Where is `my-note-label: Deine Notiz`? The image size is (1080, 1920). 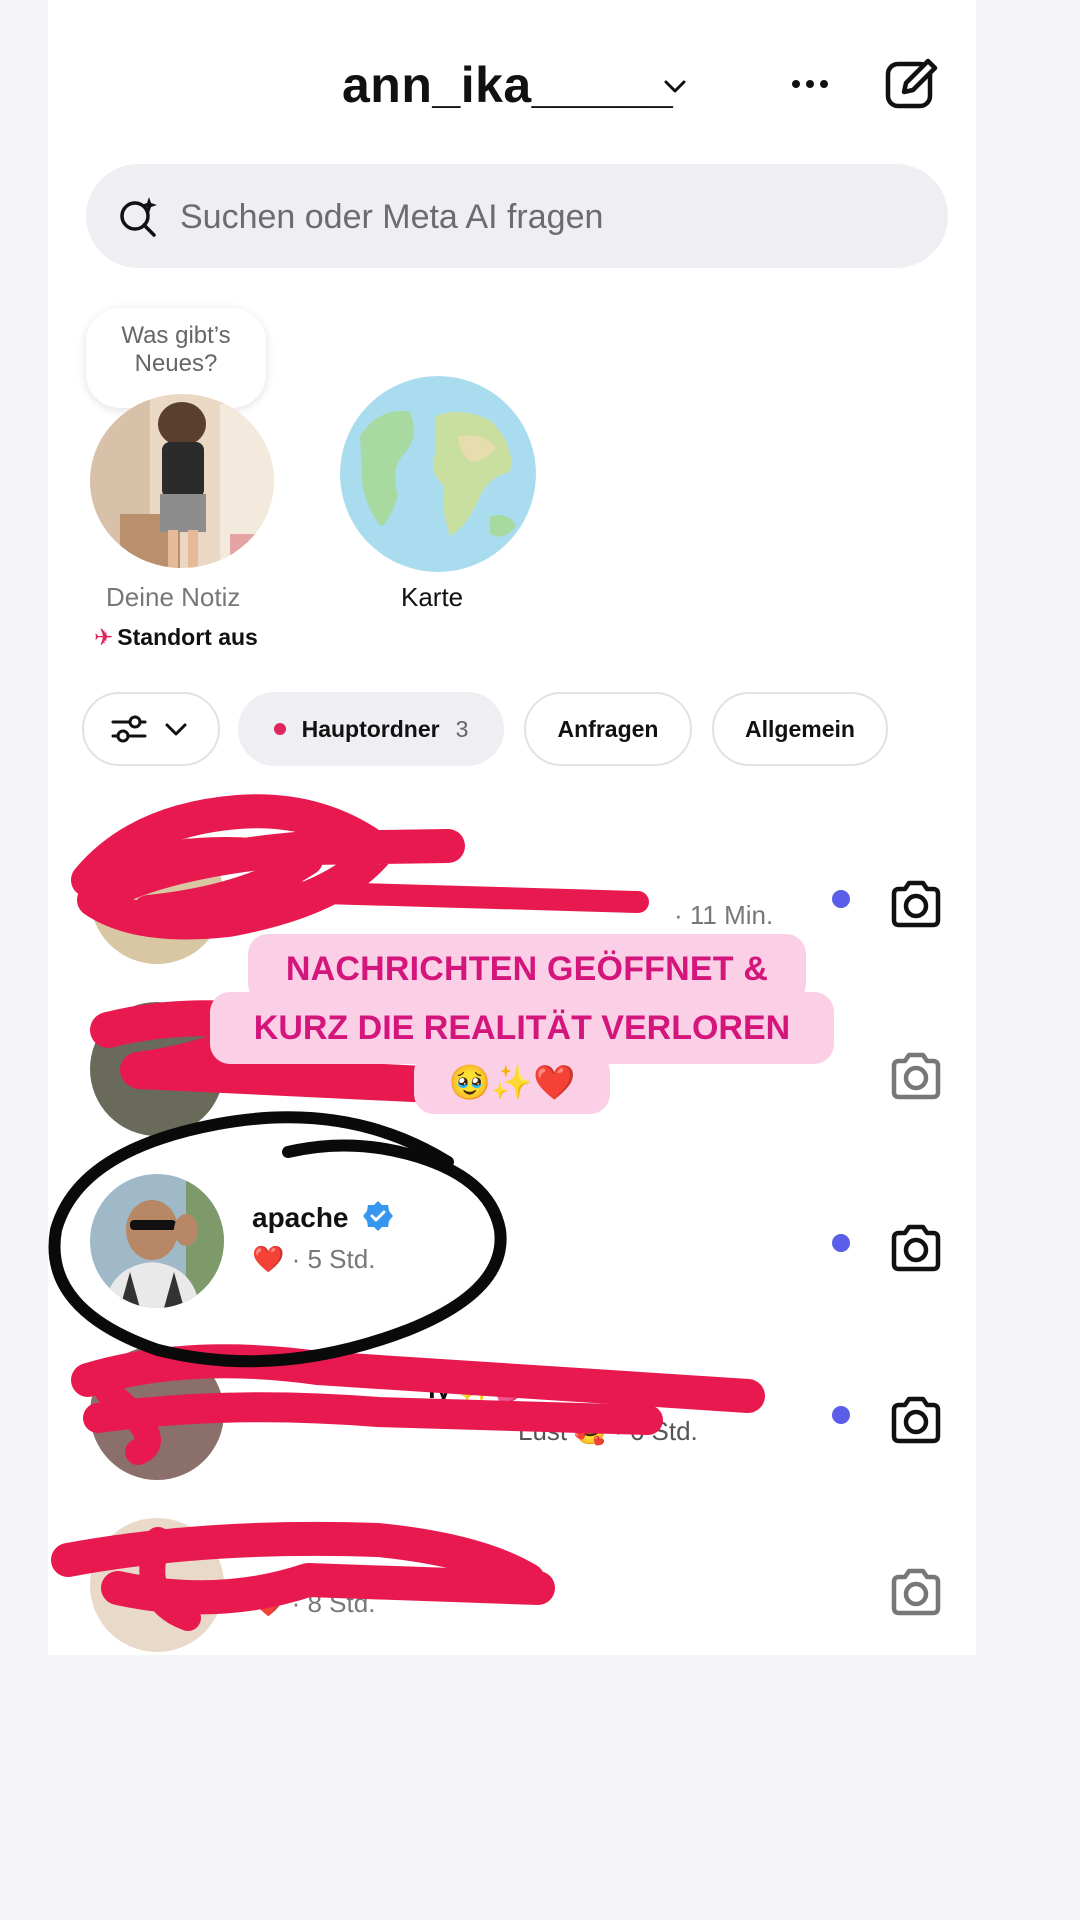
my-note-label: Deine Notiz is located at coordinates (173, 597).